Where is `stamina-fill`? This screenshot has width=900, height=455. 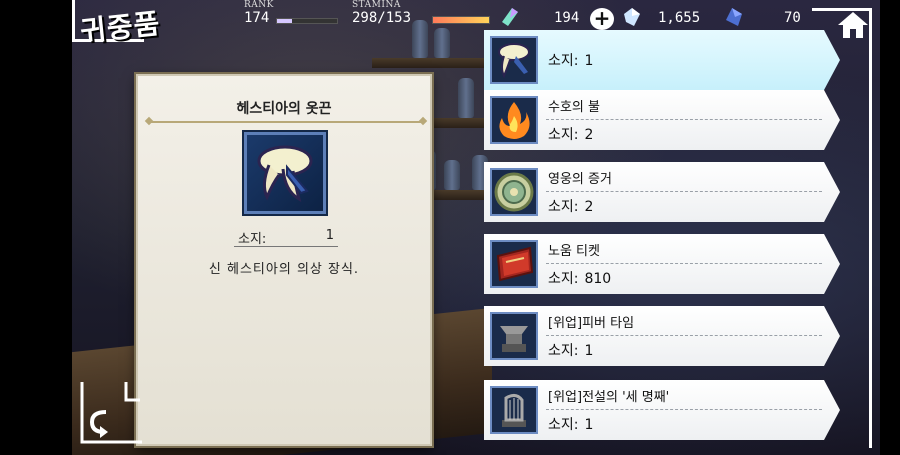 stamina-fill is located at coordinates (461, 20).